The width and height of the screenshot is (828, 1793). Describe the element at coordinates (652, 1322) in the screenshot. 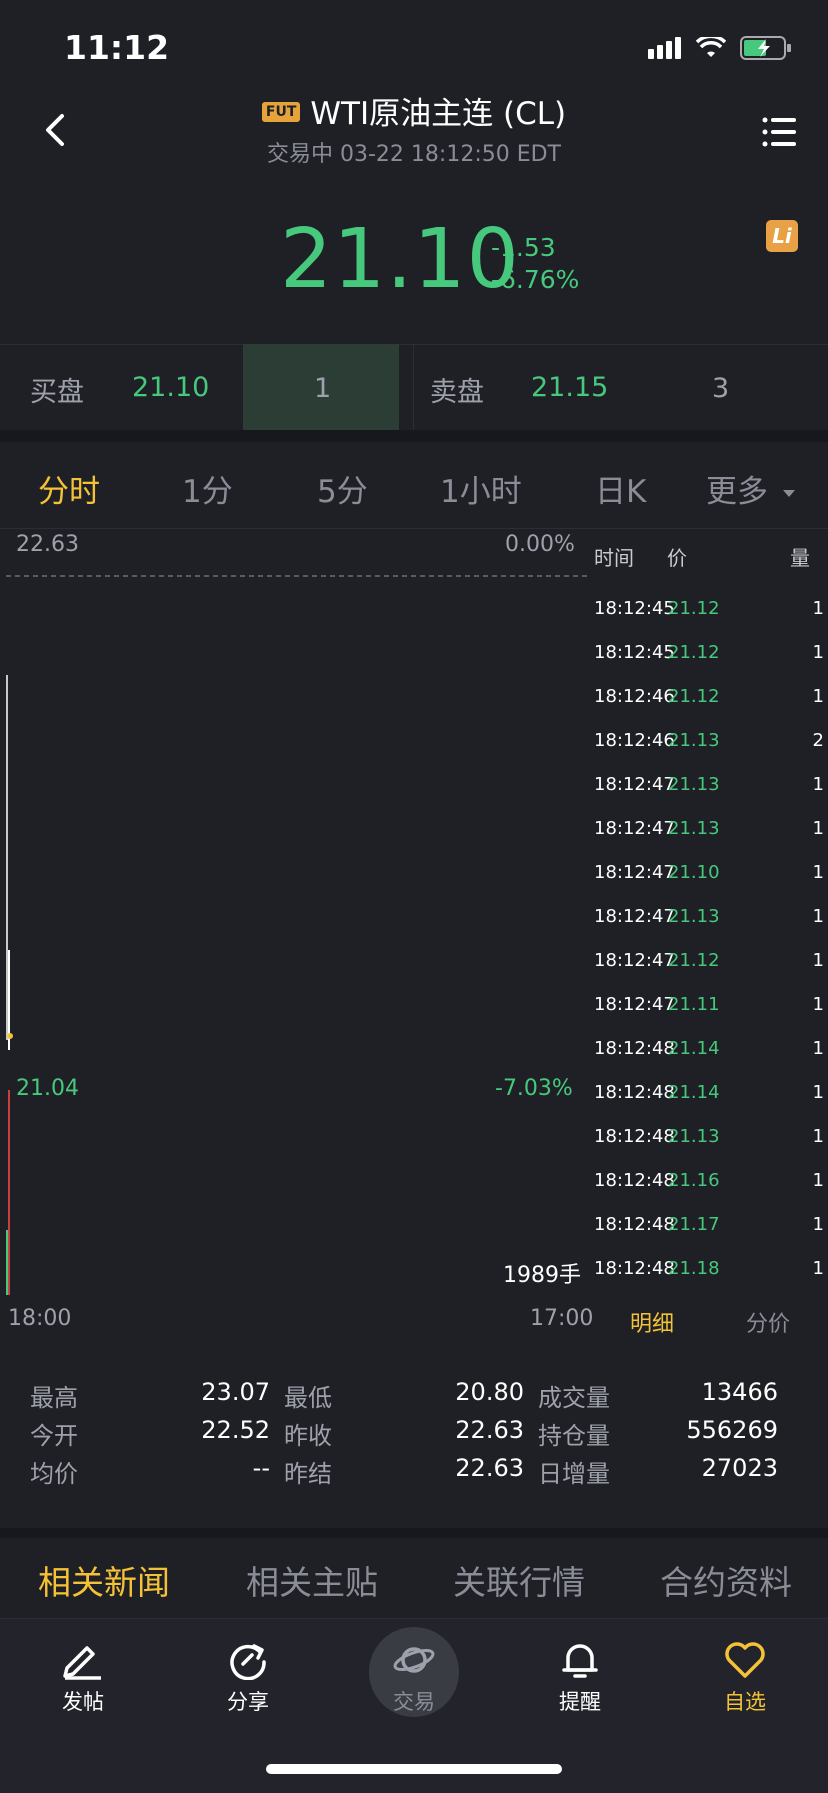

I see `tab-detail: 明细` at that location.